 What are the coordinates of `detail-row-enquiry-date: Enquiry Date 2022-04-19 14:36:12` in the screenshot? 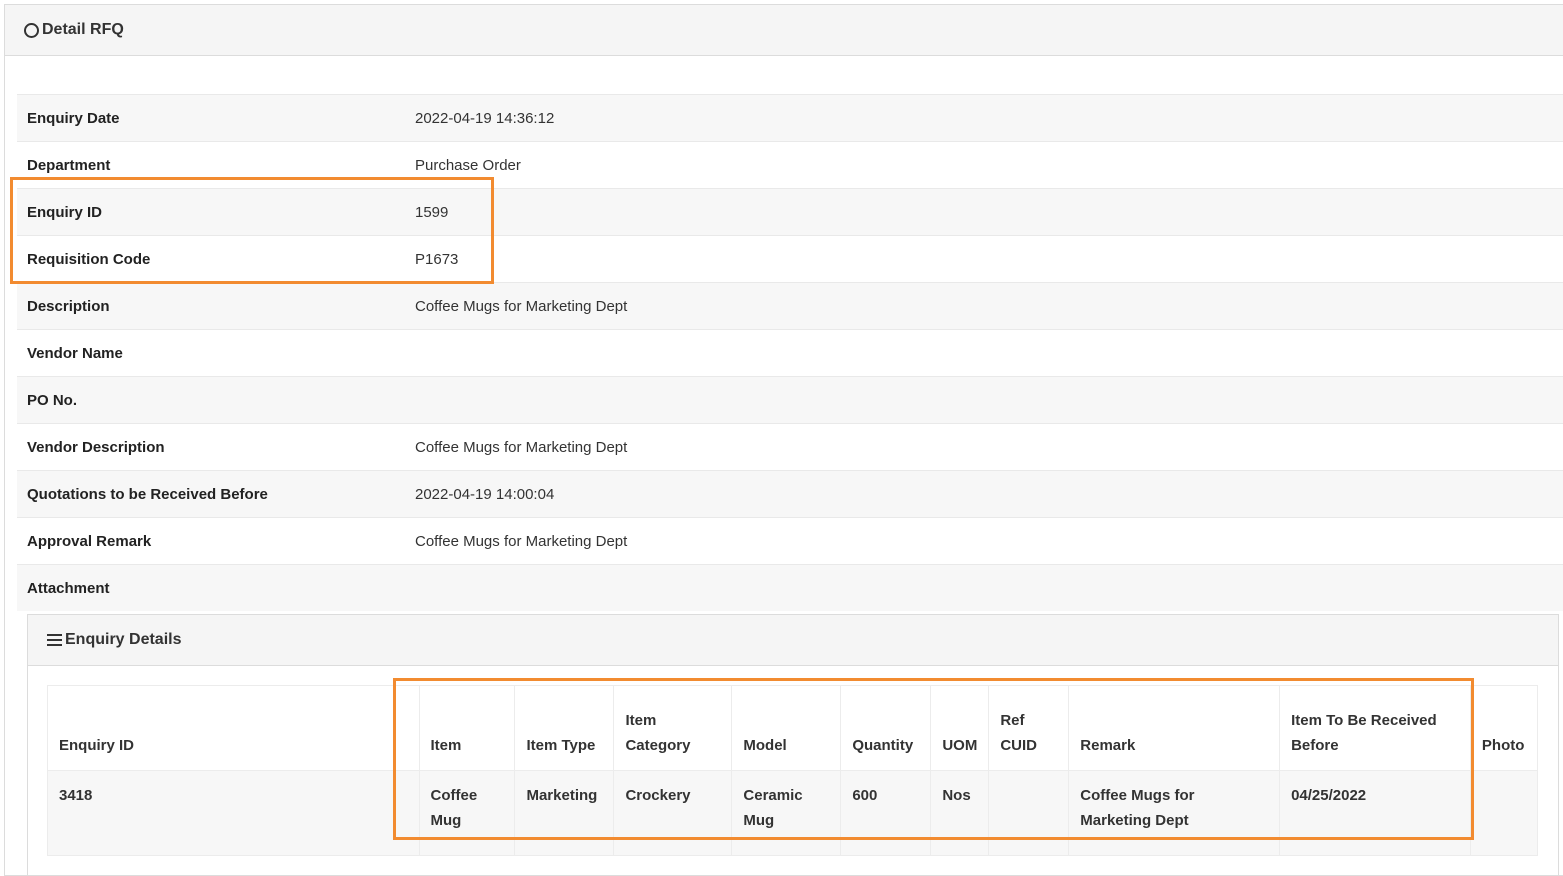 It's located at (790, 118).